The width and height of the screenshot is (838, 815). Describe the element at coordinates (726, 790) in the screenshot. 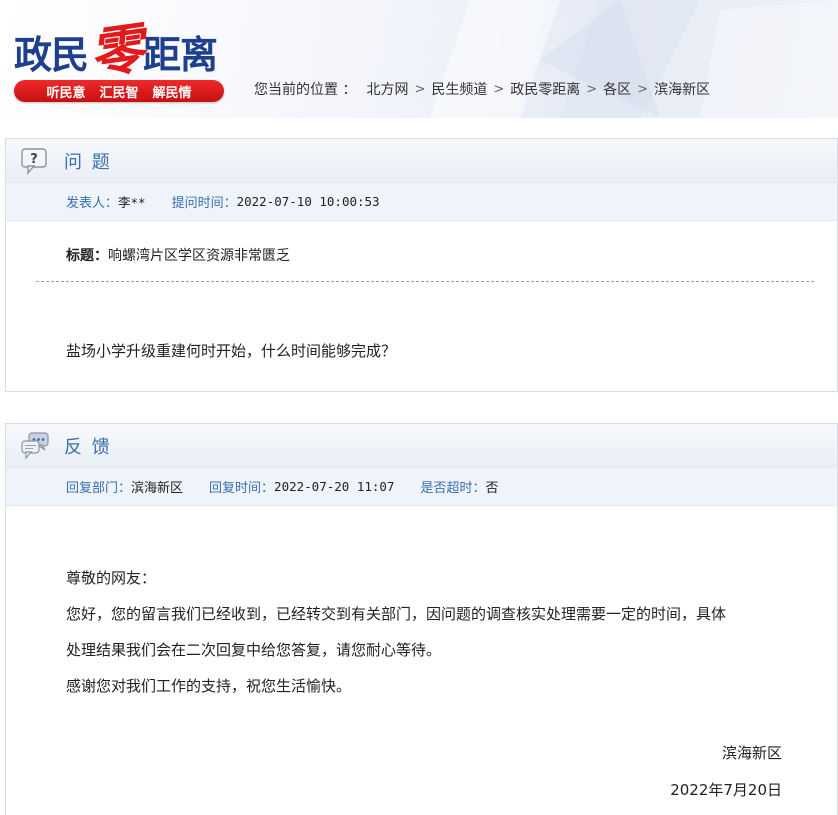

I see `reply-sign-date: 2022年7月20日` at that location.